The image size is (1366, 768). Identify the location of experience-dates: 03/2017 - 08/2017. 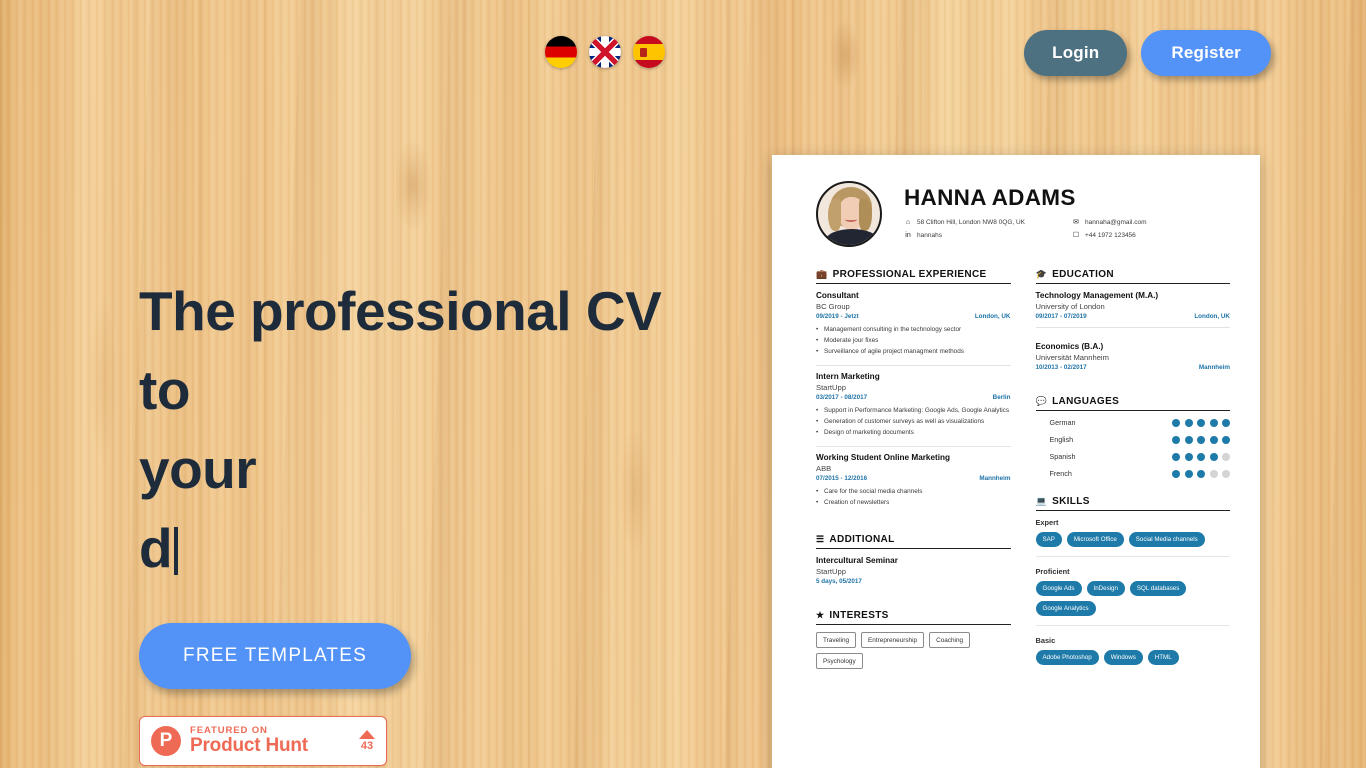
(842, 397).